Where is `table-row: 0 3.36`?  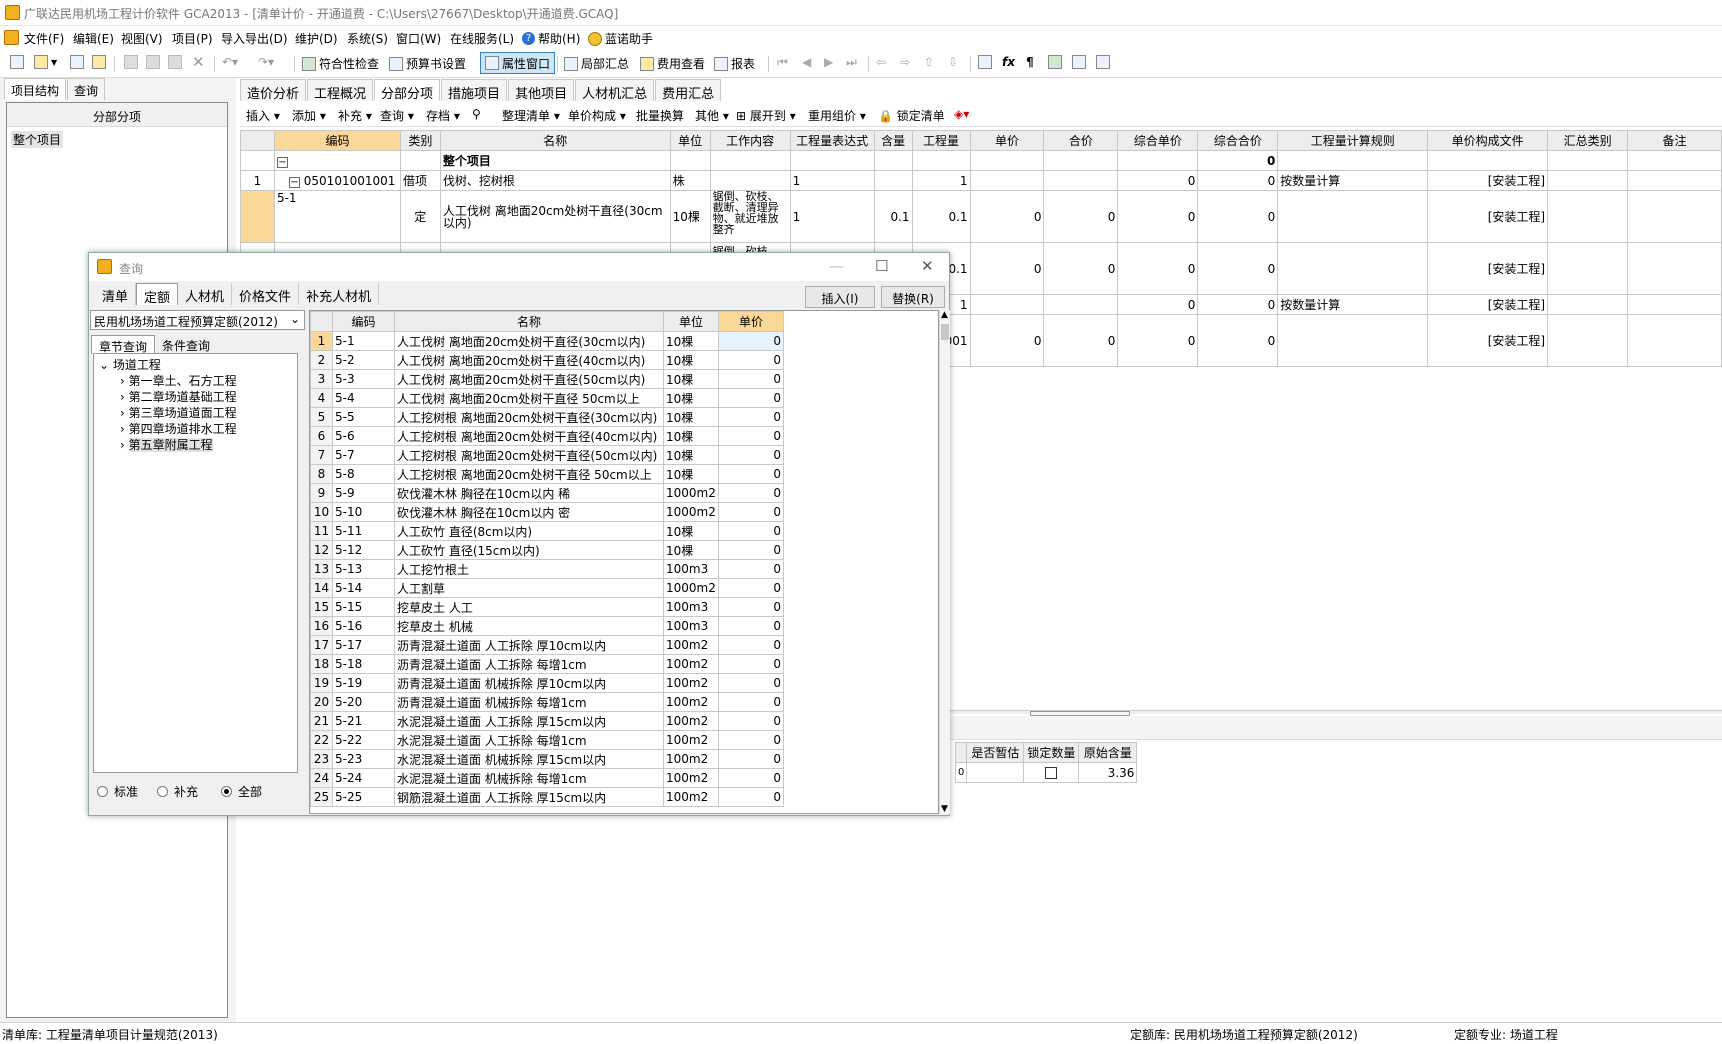
table-row: 0 3.36 is located at coordinates (1046, 772).